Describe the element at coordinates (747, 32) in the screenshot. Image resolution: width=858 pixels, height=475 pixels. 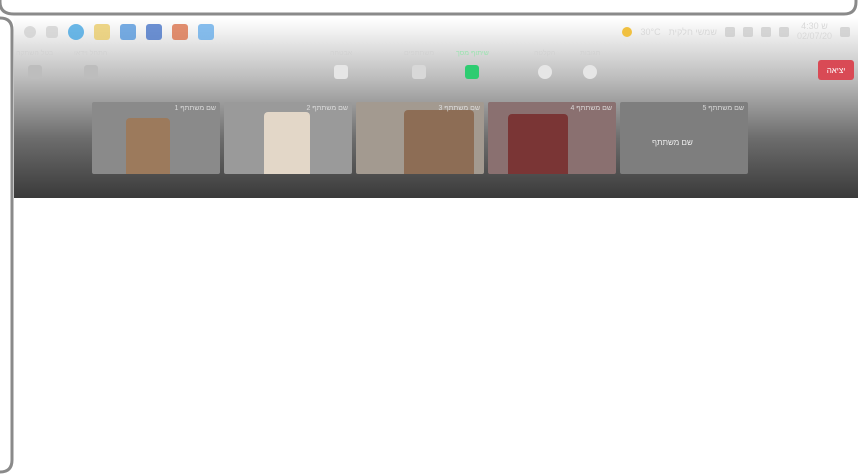
I see `network-icon` at that location.